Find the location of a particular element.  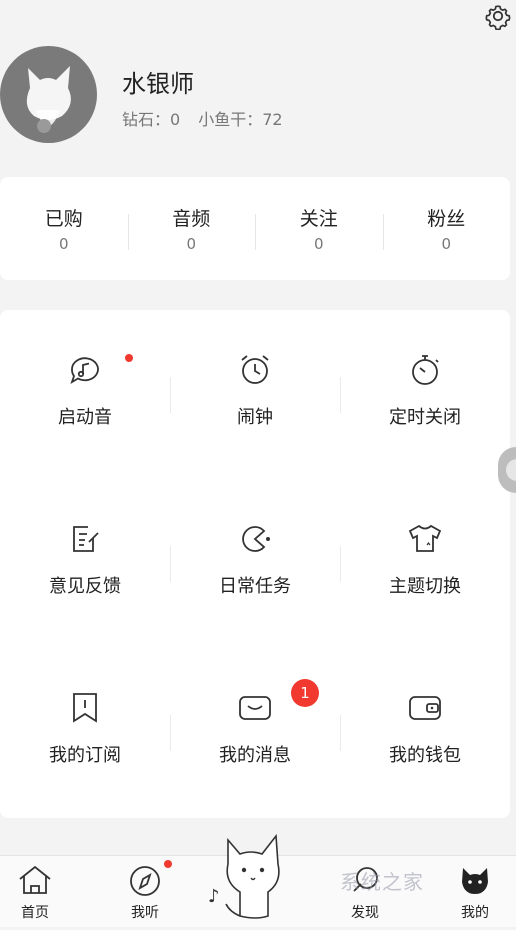

tool-alarm: 闹钟 is located at coordinates (255, 394).